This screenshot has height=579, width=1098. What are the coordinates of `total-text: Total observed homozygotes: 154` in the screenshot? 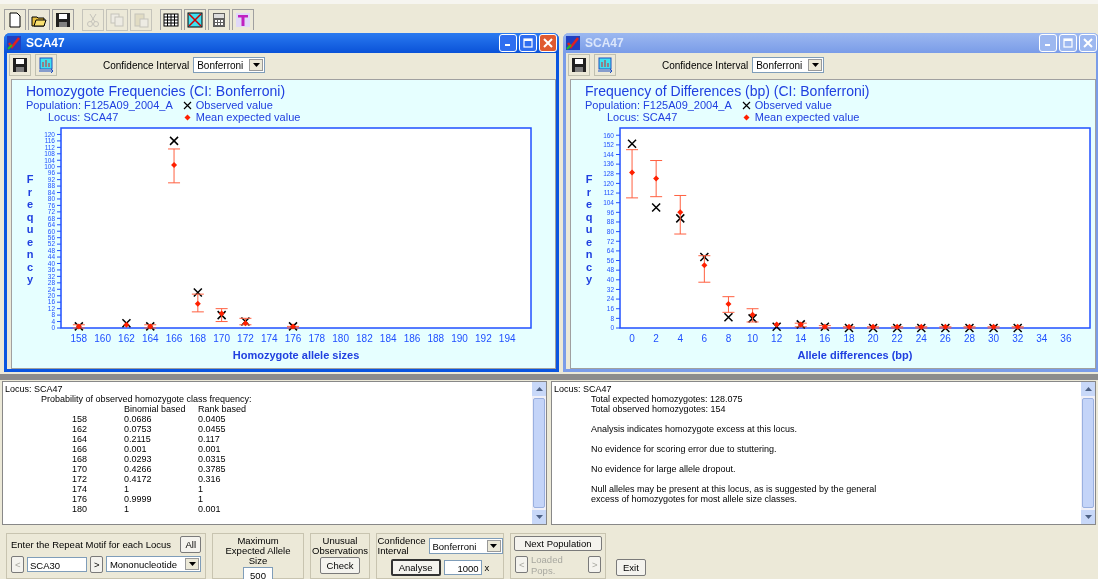 It's located at (658, 409).